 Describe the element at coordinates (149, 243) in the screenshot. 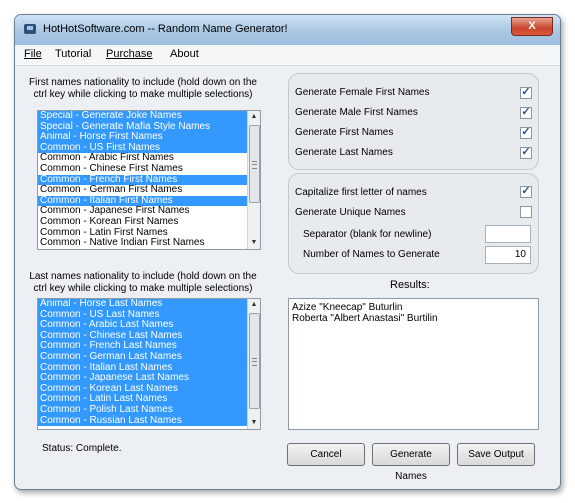

I see `list-item: Common - Native Indian First Names` at that location.